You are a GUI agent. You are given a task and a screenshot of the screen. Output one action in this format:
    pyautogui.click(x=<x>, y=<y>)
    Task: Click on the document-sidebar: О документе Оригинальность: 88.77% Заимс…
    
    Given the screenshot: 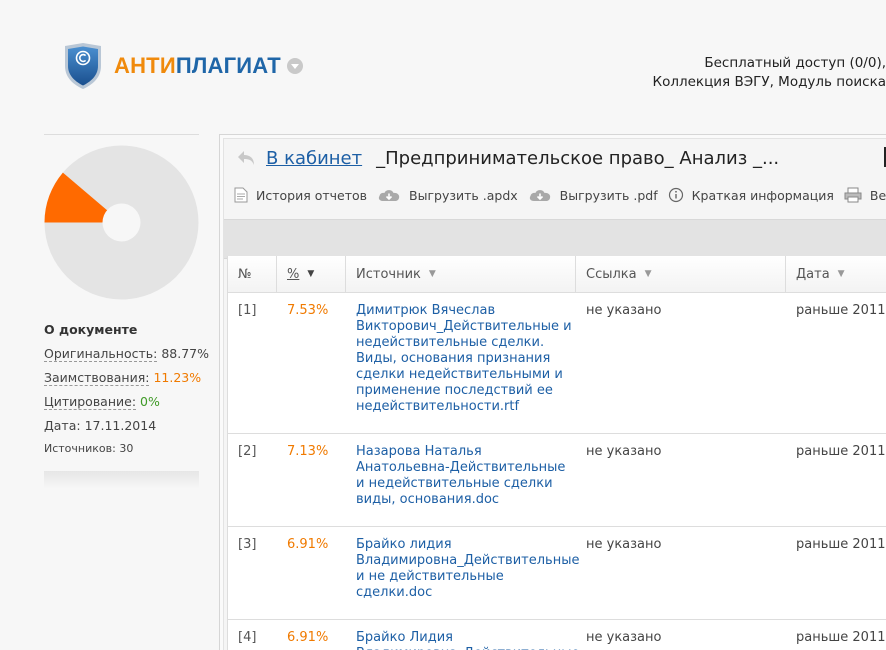 What is the action you would take?
    pyautogui.click(x=126, y=311)
    